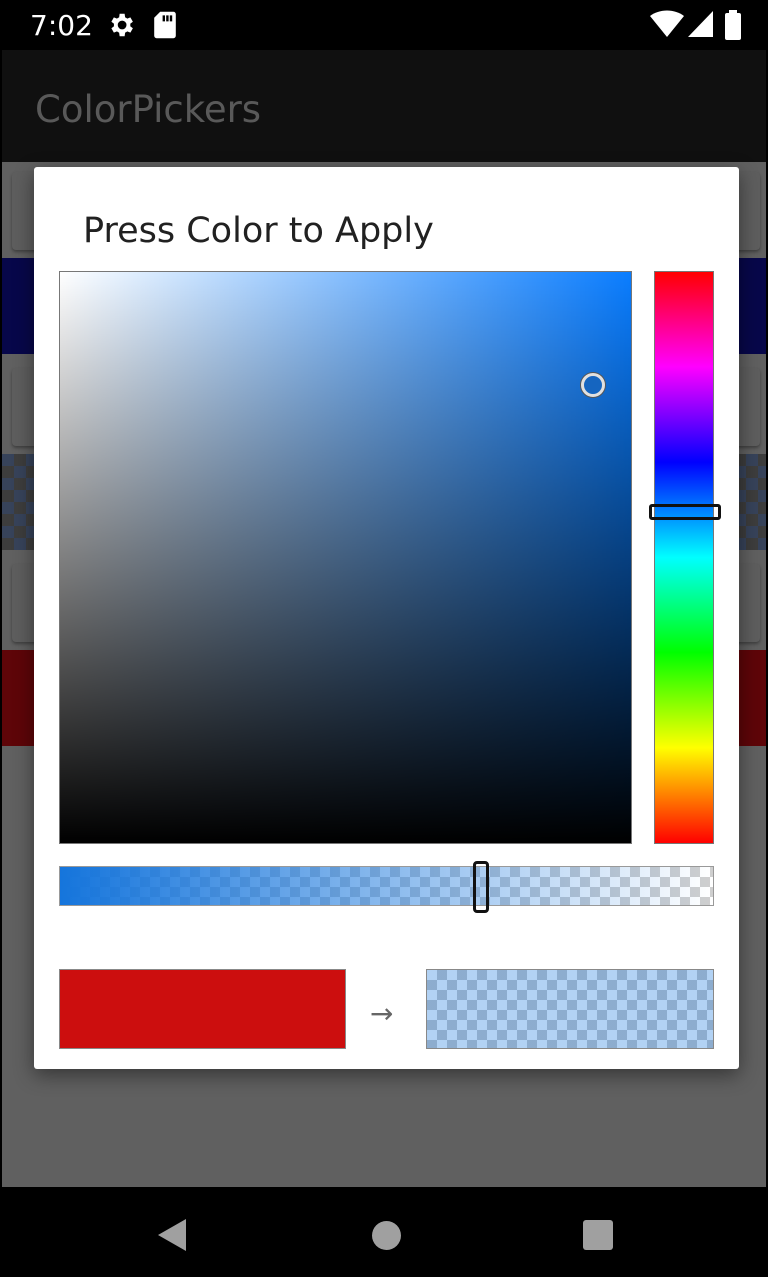 The height and width of the screenshot is (1277, 768). What do you see at coordinates (165, 27) in the screenshot?
I see `sd-card-icon` at bounding box center [165, 27].